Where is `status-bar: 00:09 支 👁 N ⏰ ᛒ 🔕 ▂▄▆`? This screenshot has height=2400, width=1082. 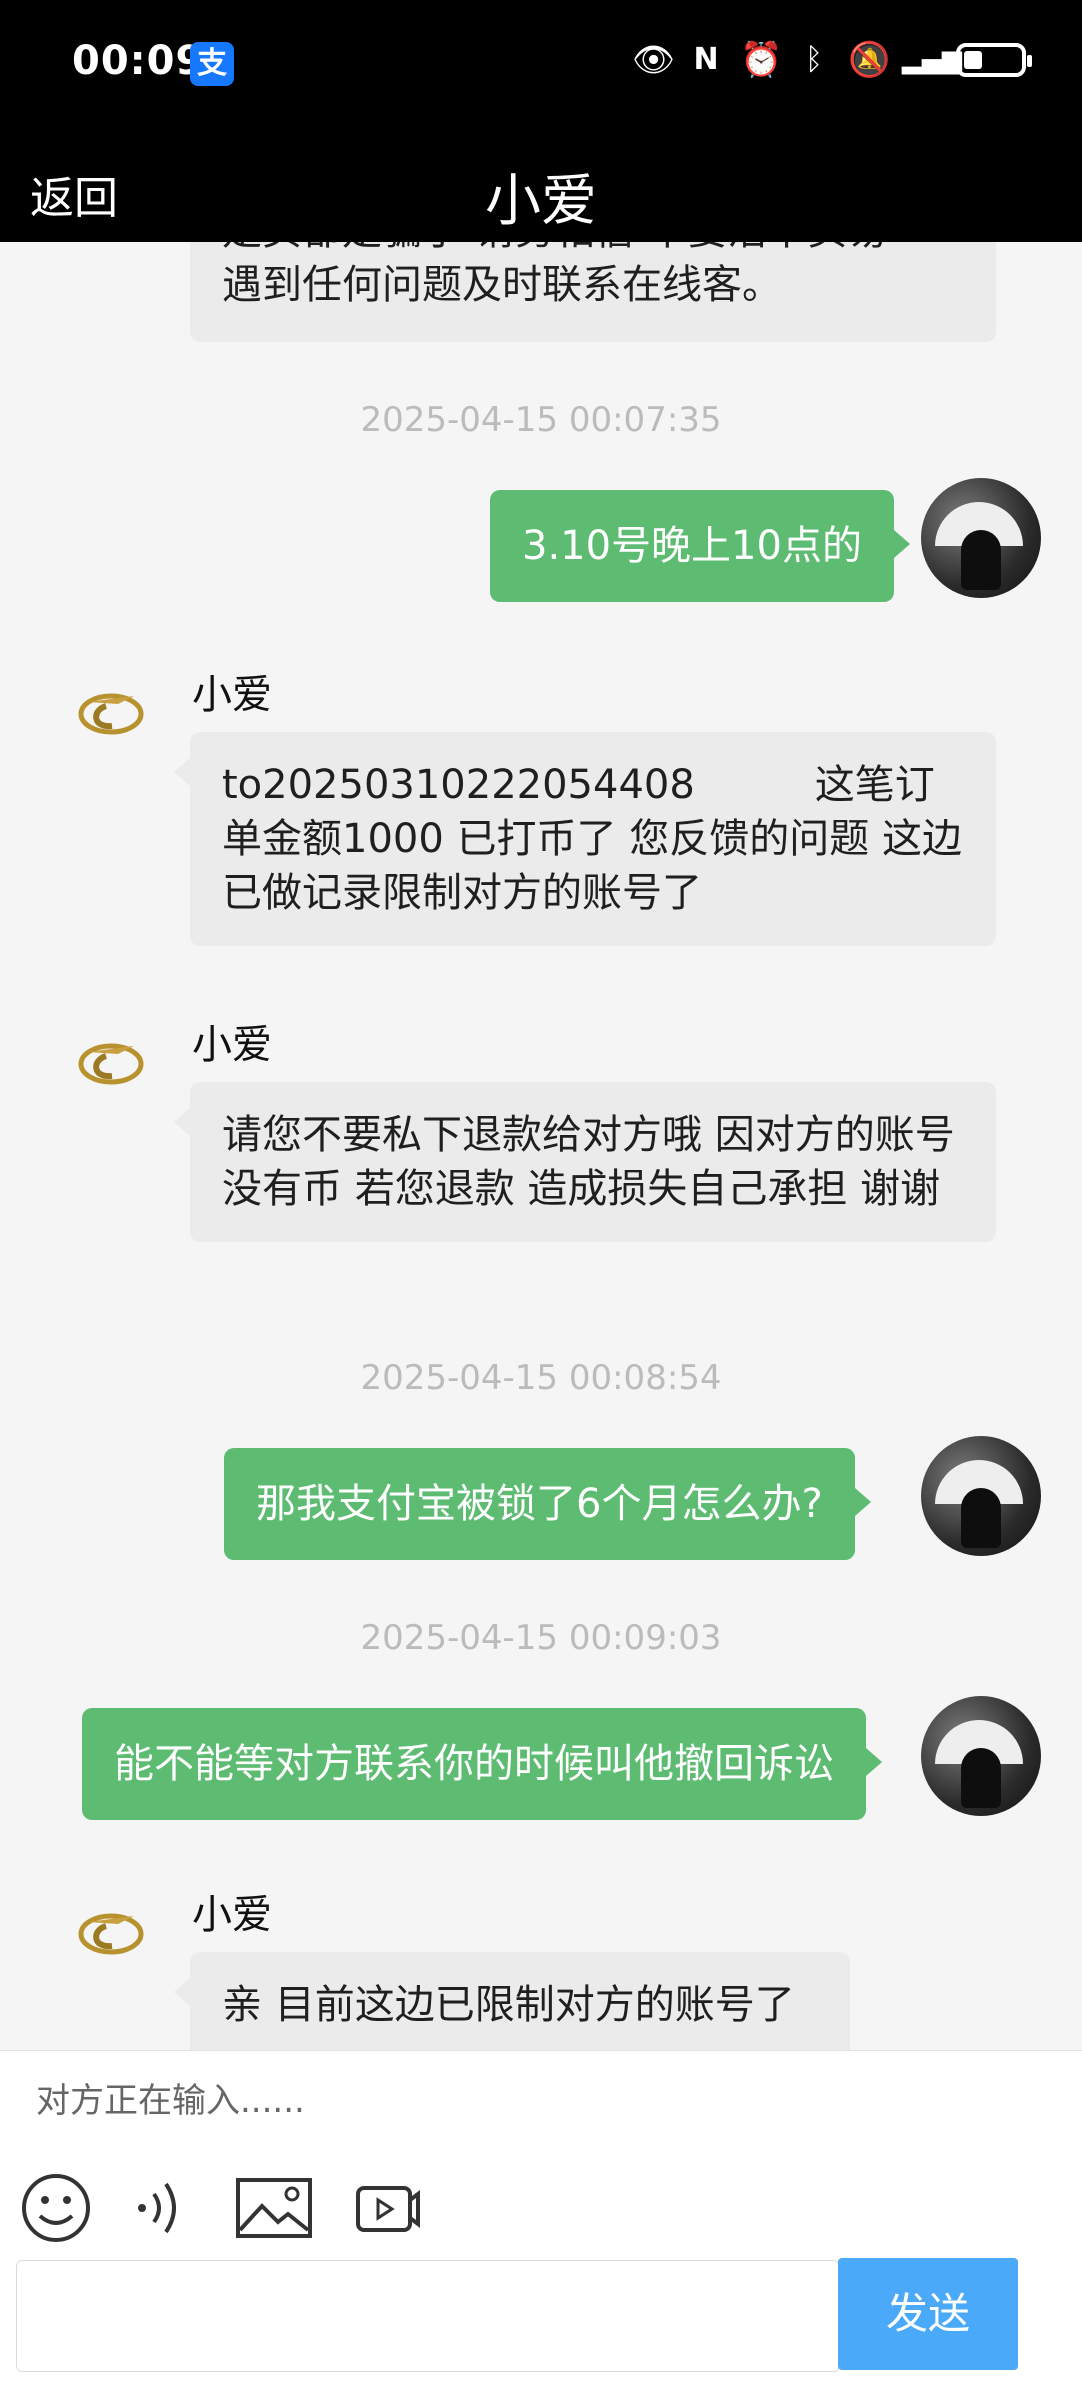 status-bar: 00:09 支 👁 N ⏰ ᛒ 🔕 ▂▄▆ is located at coordinates (541, 66).